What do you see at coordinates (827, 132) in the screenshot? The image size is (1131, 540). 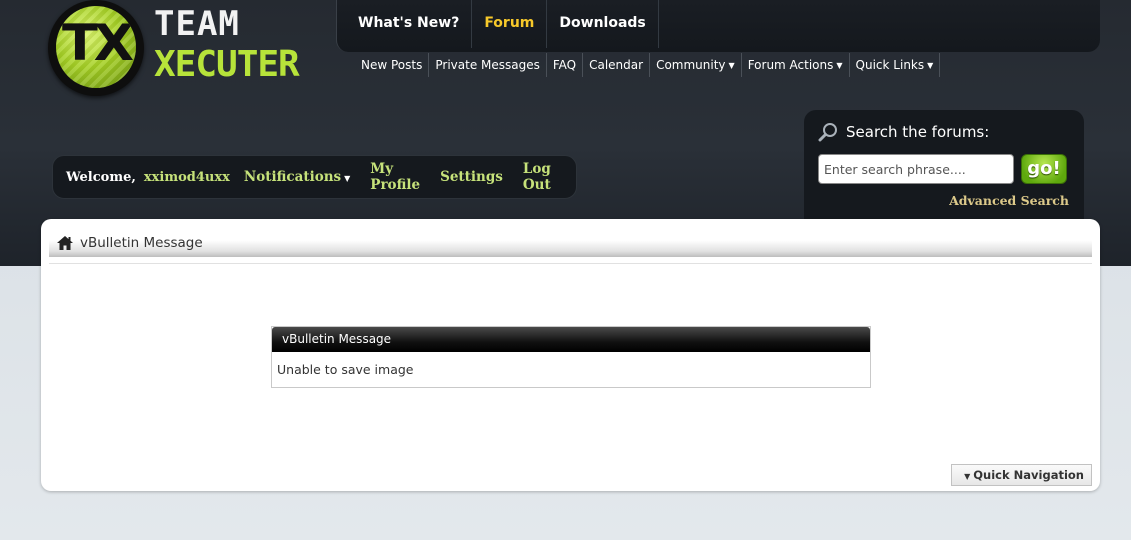 I see `magnifier-icon` at bounding box center [827, 132].